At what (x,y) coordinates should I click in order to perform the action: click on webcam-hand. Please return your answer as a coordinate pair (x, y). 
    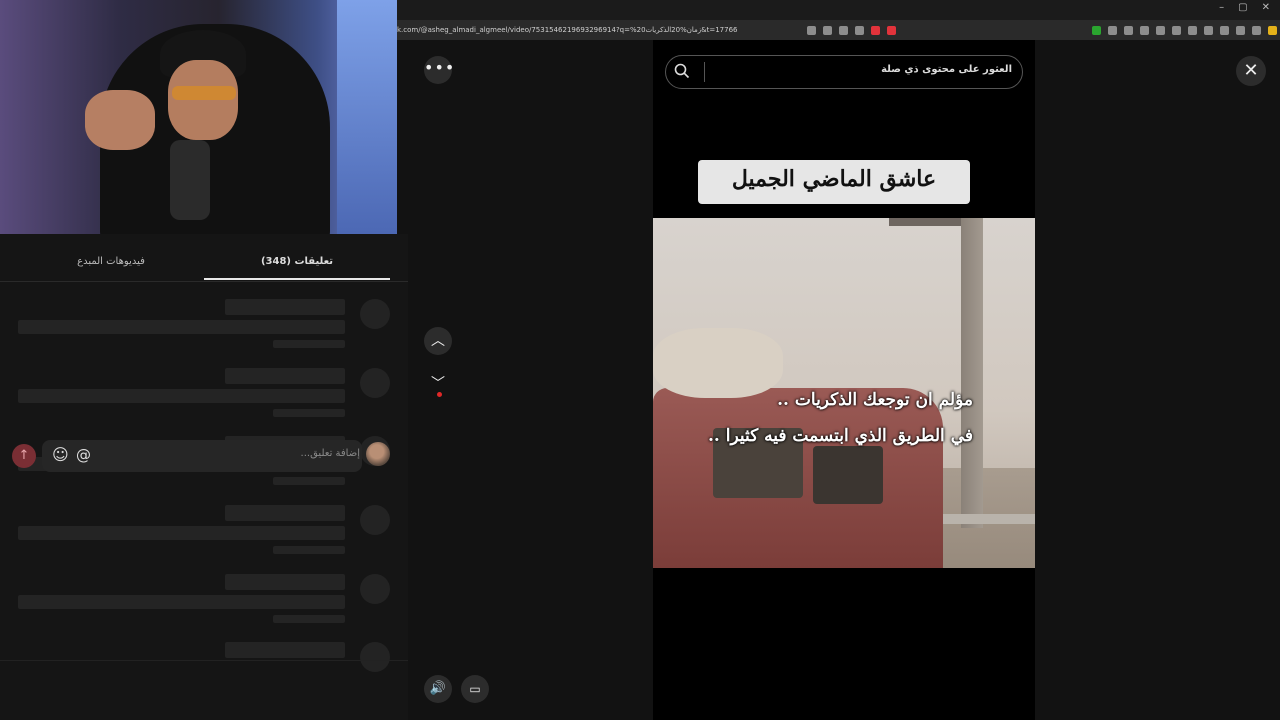
    Looking at the image, I should click on (120, 120).